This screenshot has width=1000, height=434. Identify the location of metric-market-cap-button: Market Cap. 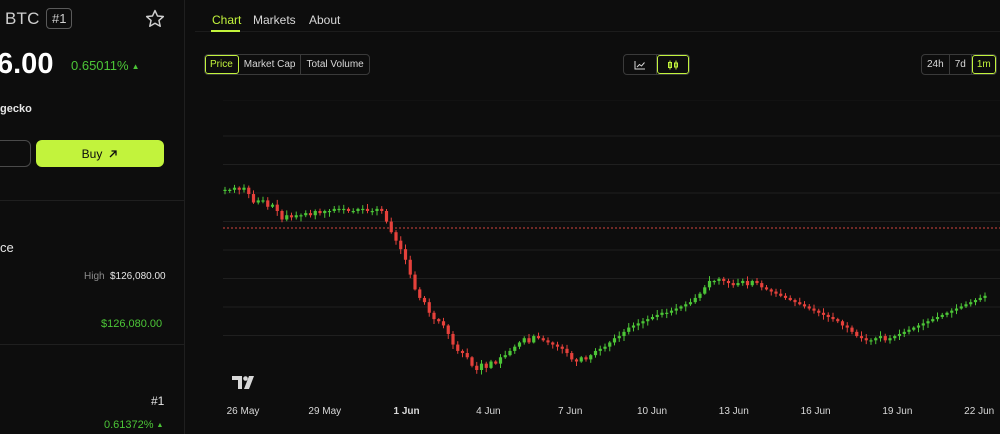
(270, 64).